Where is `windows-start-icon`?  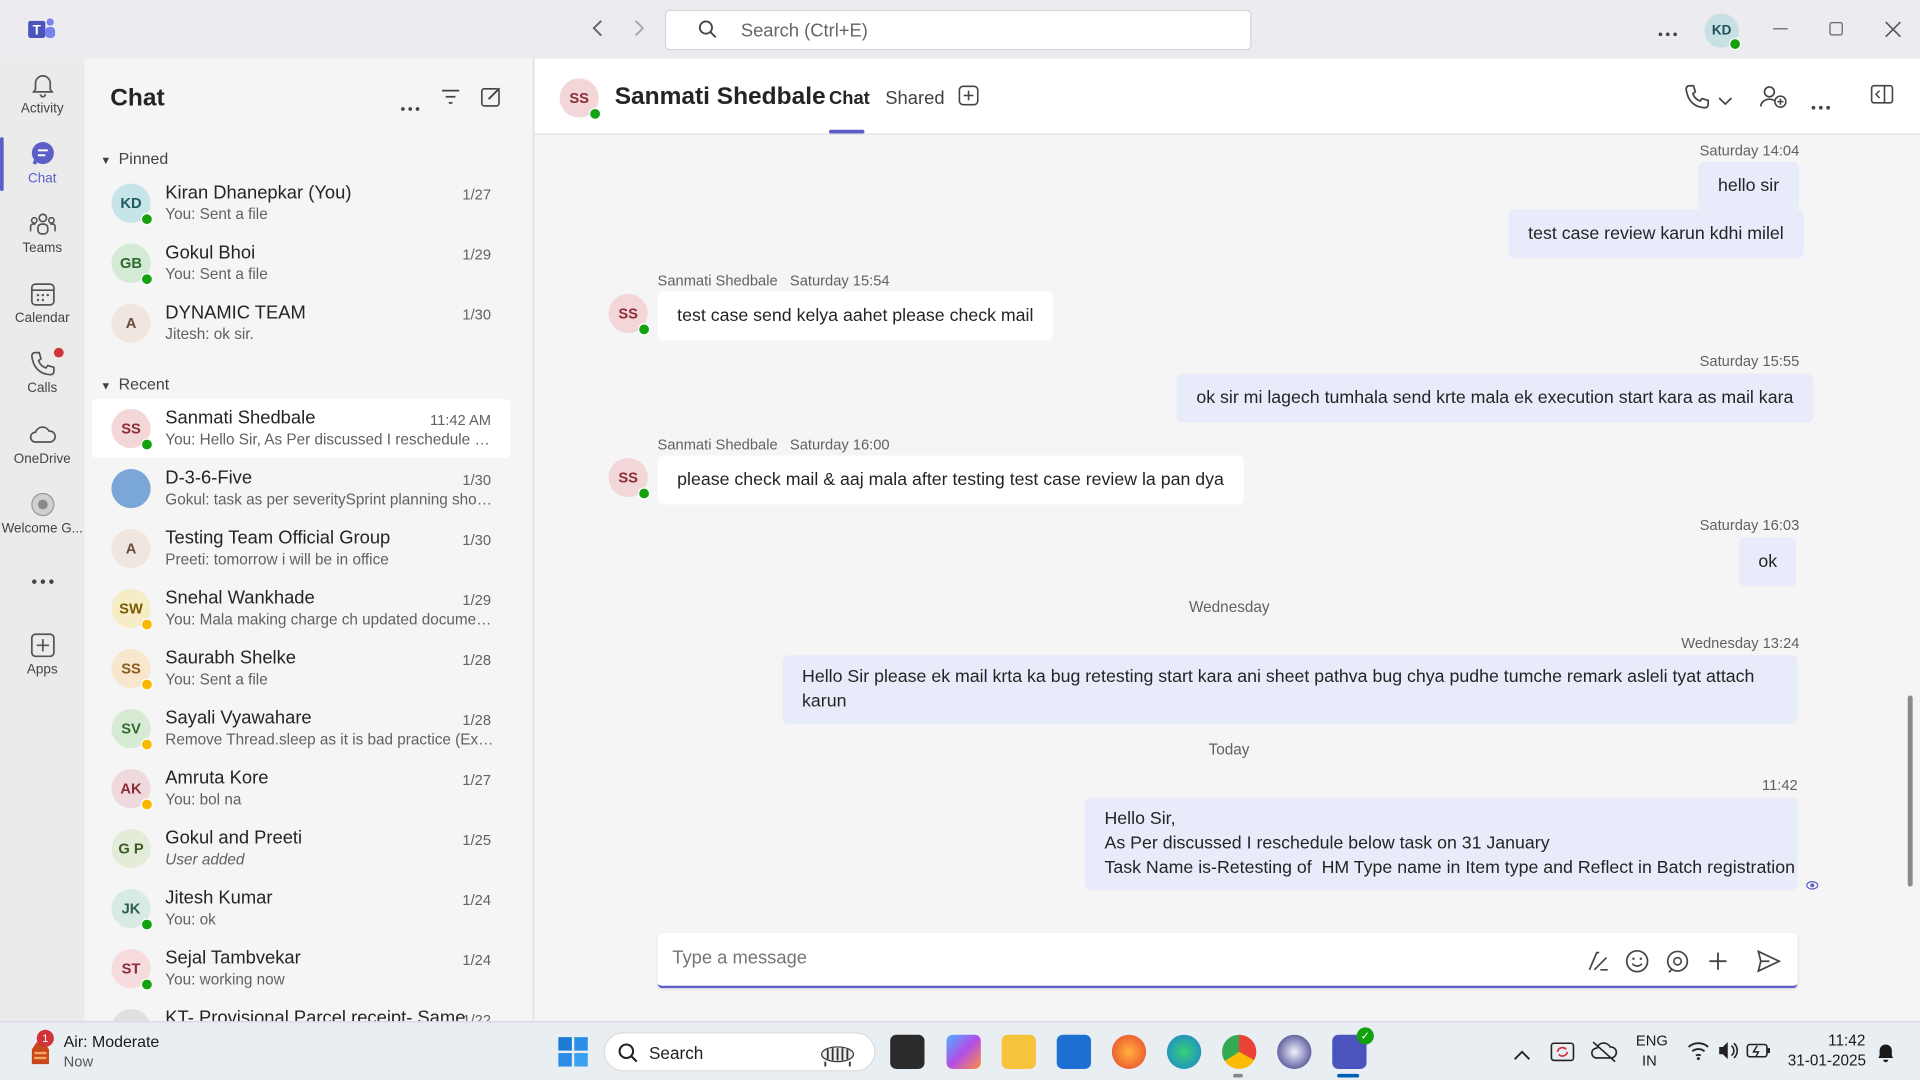
windows-start-icon is located at coordinates (573, 1052).